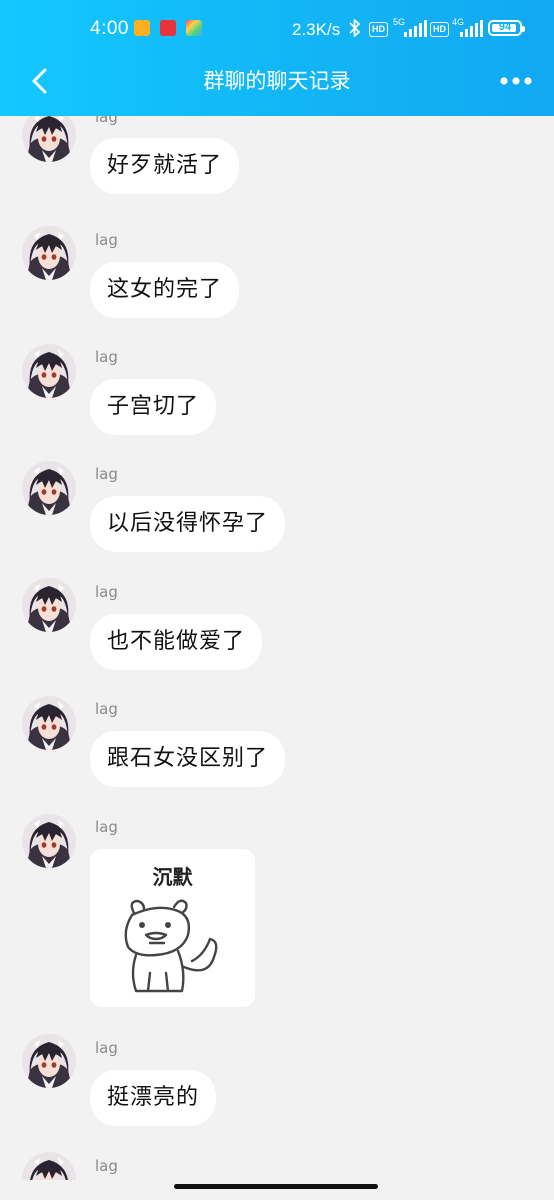 This screenshot has width=554, height=1200. Describe the element at coordinates (439, 29) in the screenshot. I see `hd-badge-2: HD` at that location.